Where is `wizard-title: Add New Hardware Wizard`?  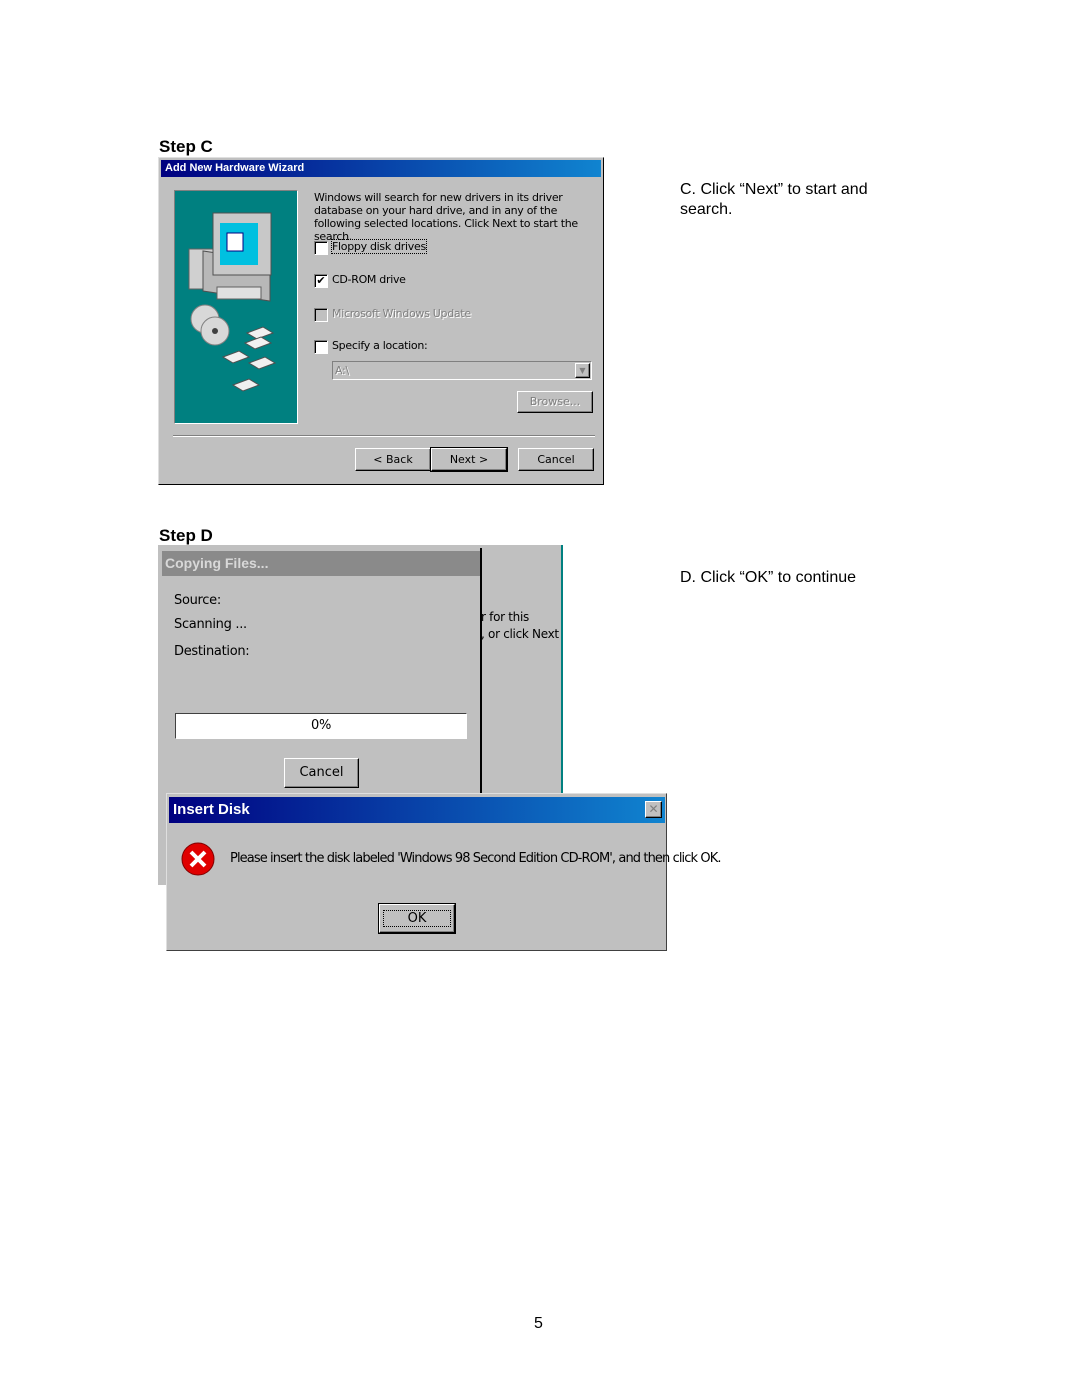
wizard-title: Add New Hardware Wizard is located at coordinates (235, 168).